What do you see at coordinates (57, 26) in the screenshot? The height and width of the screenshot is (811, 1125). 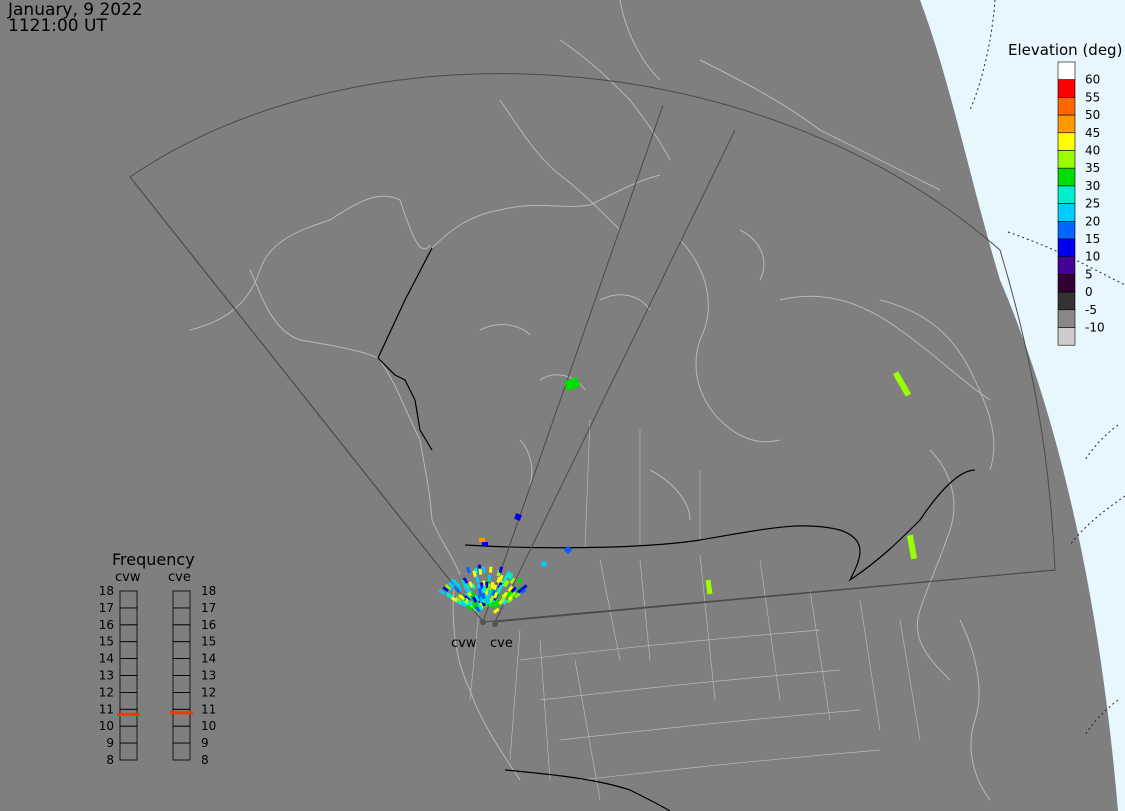 I see `time-label: 1121:00 UT` at bounding box center [57, 26].